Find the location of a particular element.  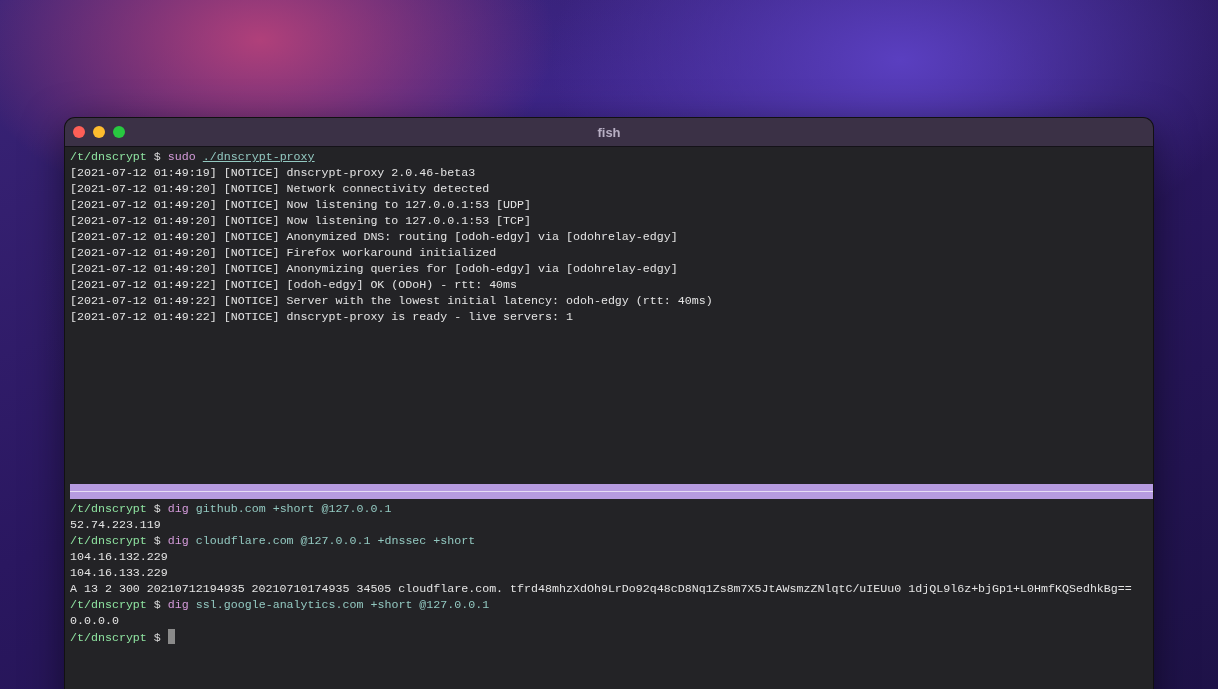

output-line: [2021-07-12 01:49:19] [NOTICE] dnscrypt-proxy 2.0.46-beta3 is located at coordinates (273, 173).